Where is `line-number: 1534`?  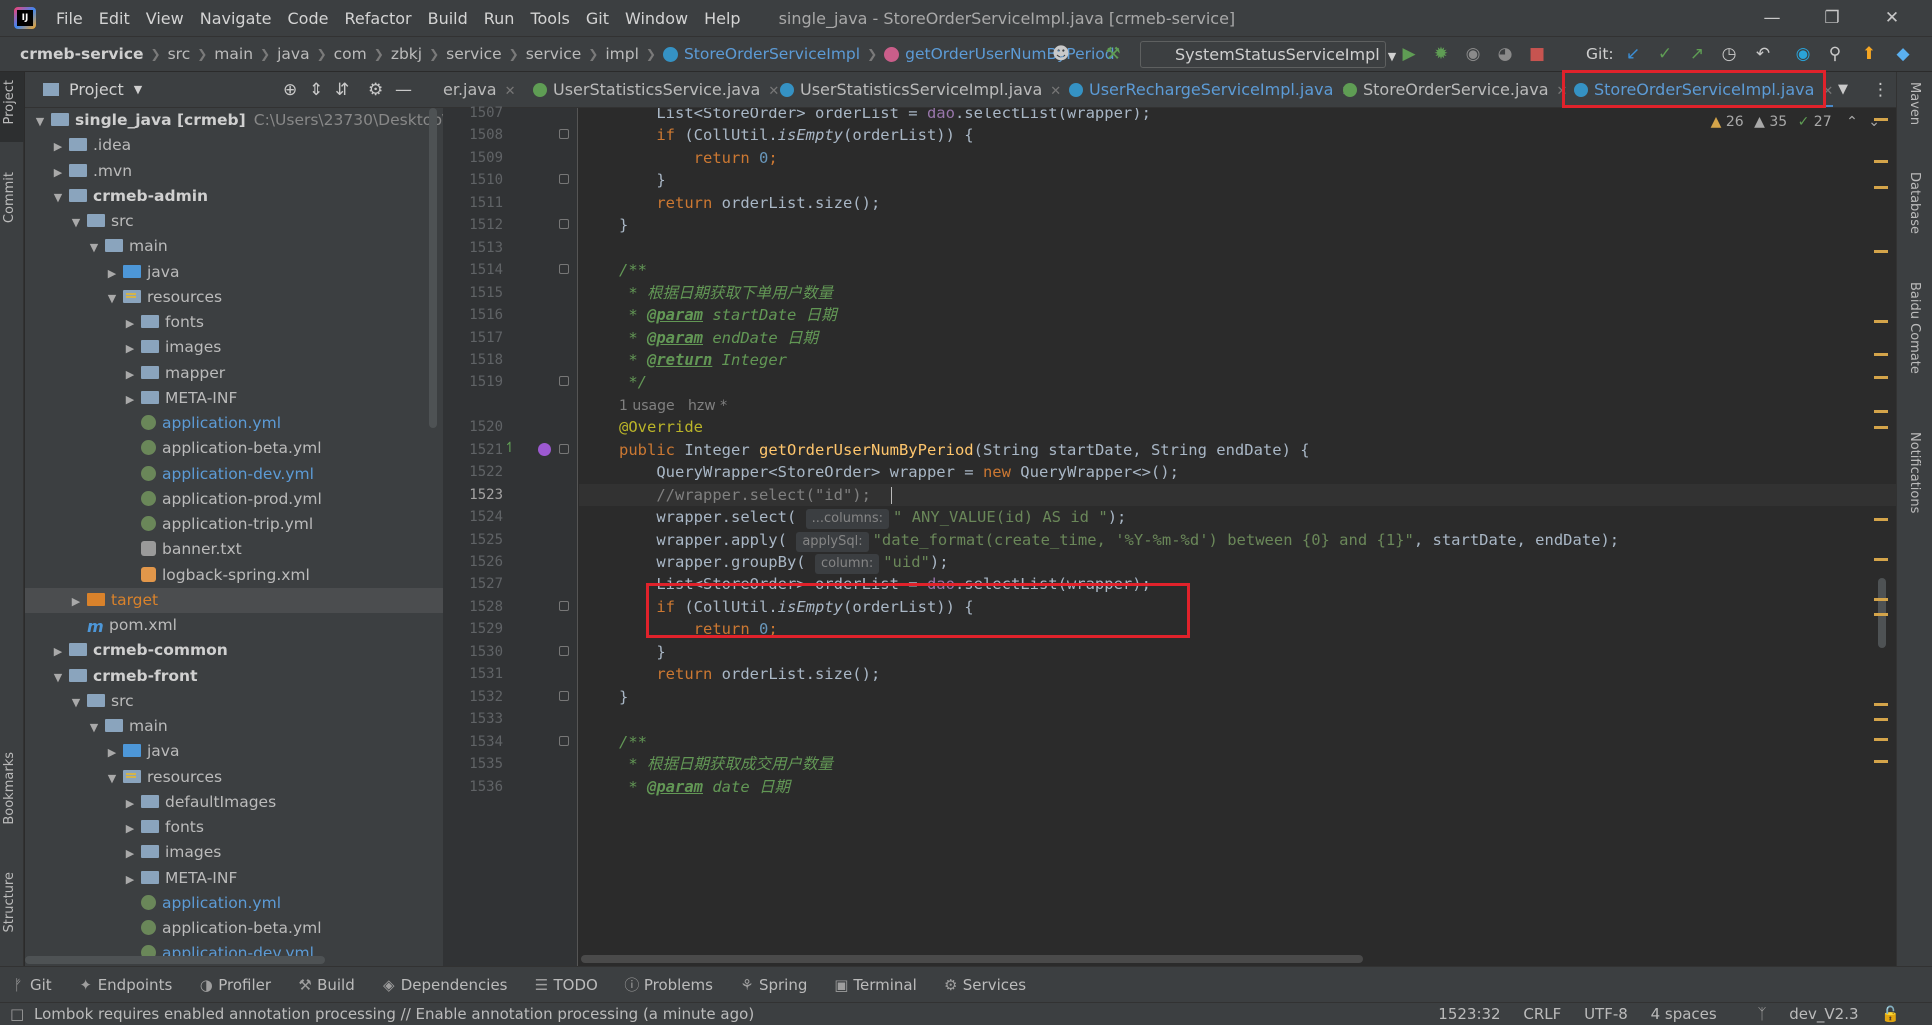
line-number: 1534 is located at coordinates (473, 742).